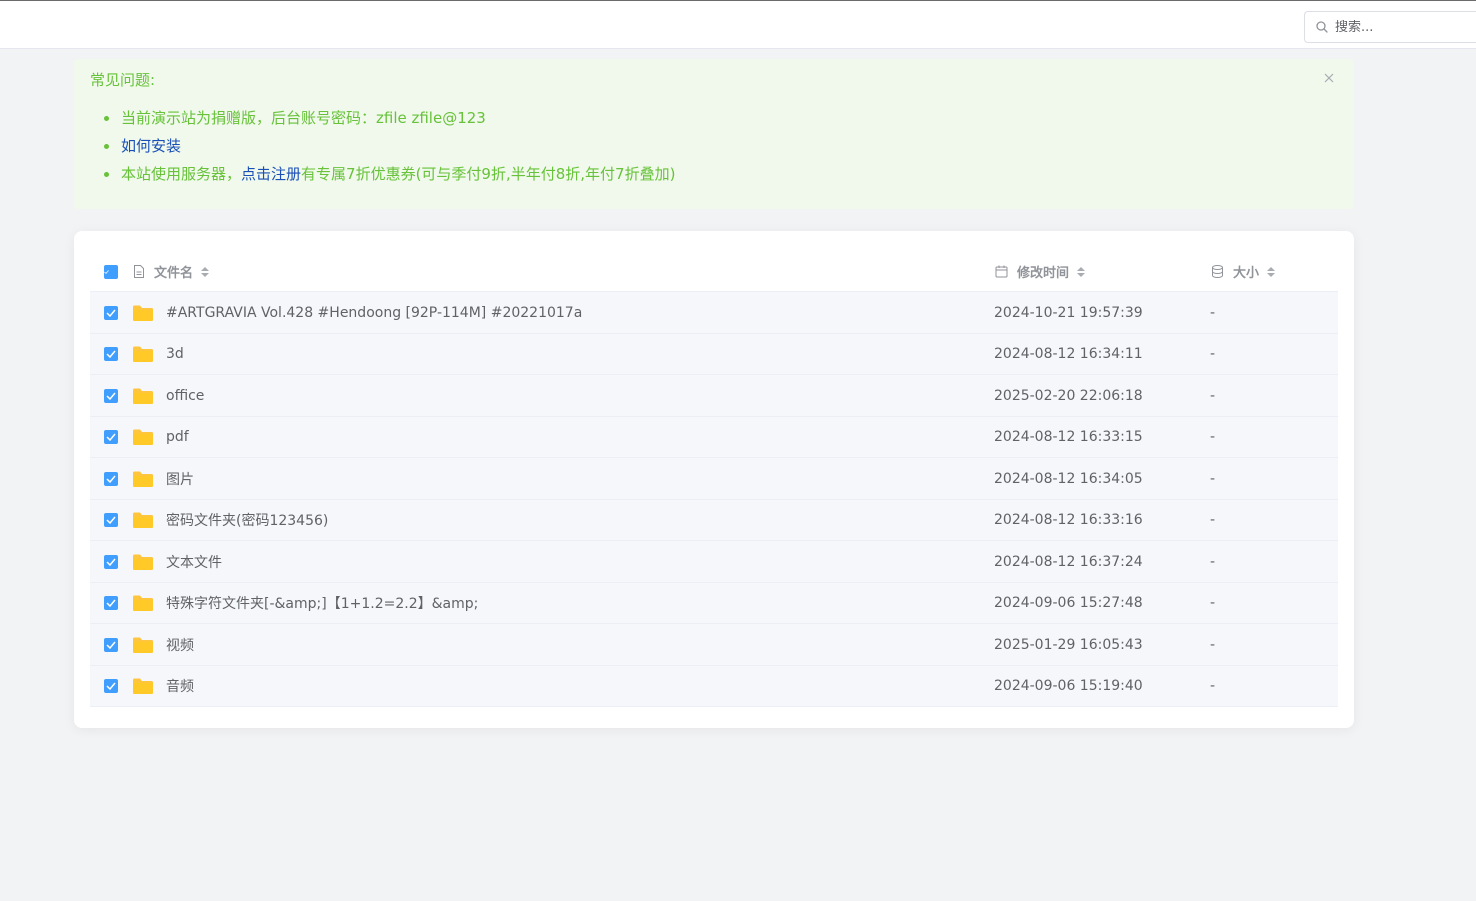 This screenshot has height=901, width=1476. Describe the element at coordinates (389, 150) in the screenshot. I see `faq-item-install: 如何安装` at that location.